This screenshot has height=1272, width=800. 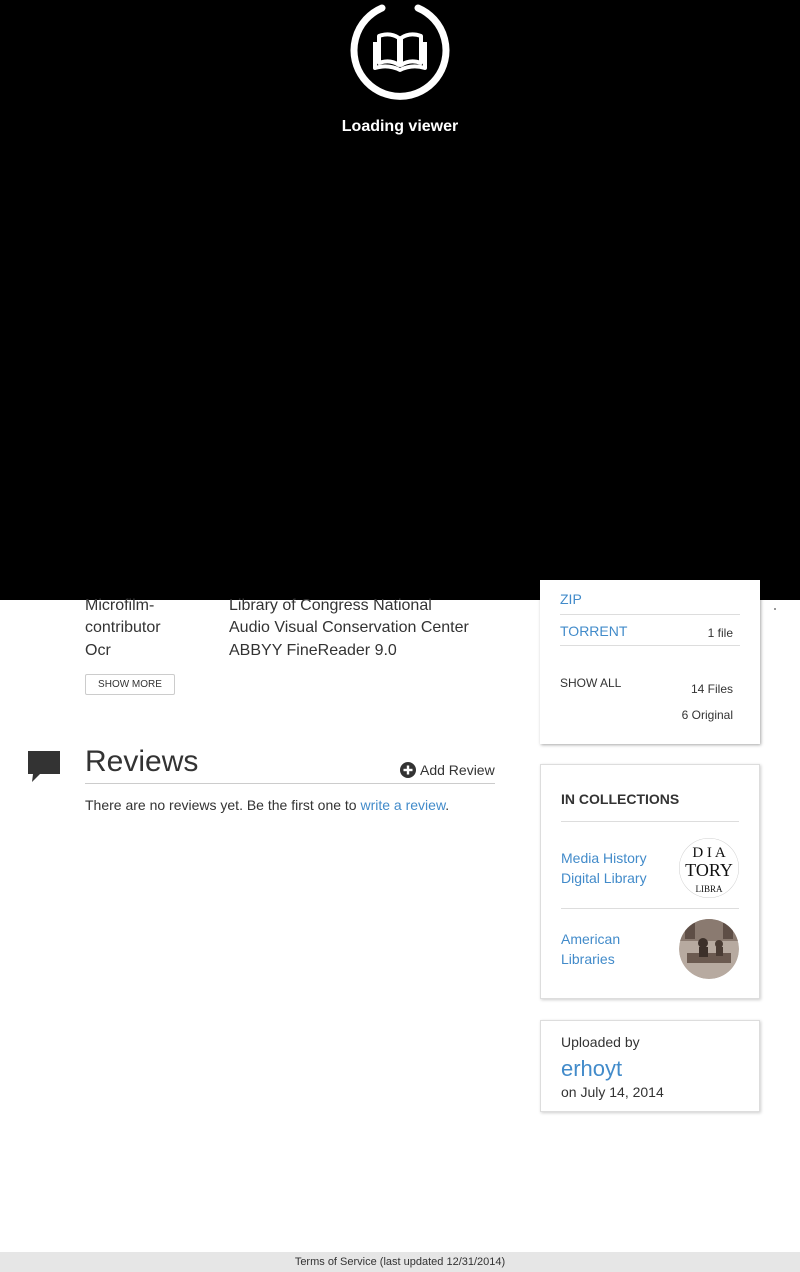 I want to click on uploaded-by-label: Uploaded by, so click(x=600, y=1042).